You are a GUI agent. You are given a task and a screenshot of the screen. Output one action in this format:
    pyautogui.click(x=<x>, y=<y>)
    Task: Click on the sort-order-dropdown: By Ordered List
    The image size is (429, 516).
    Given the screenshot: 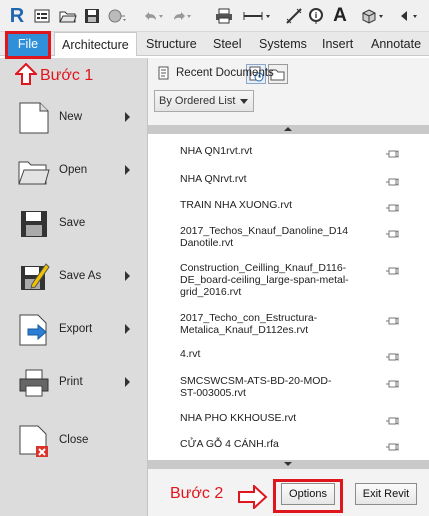 What is the action you would take?
    pyautogui.click(x=204, y=101)
    